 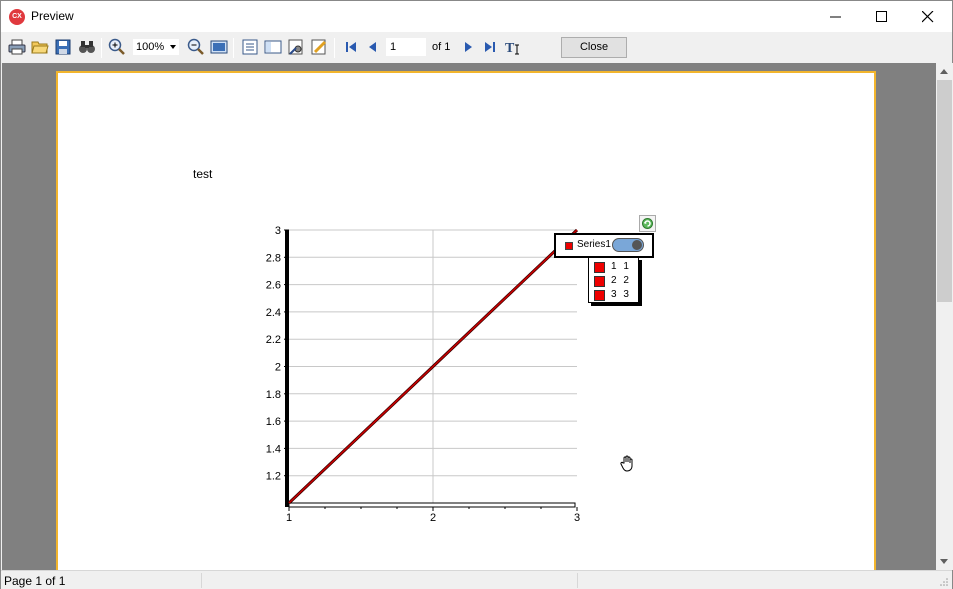 What do you see at coordinates (173, 47) in the screenshot?
I see `chevron-down-icon` at bounding box center [173, 47].